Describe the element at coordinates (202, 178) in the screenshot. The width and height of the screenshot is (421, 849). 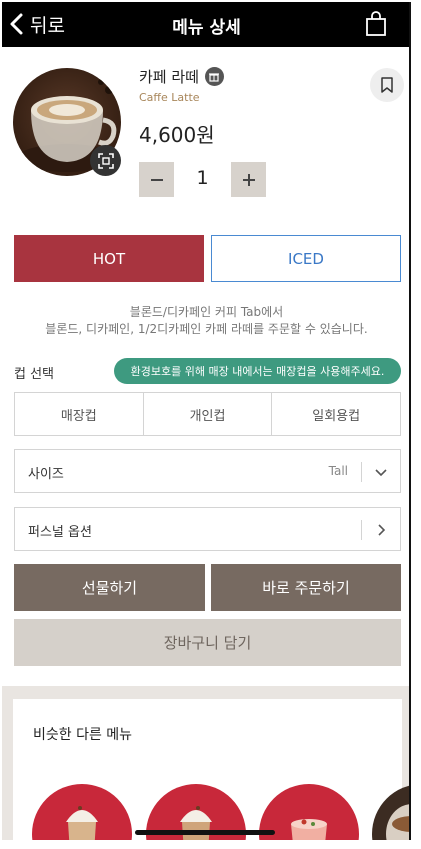
I see `quantity-value: 1` at that location.